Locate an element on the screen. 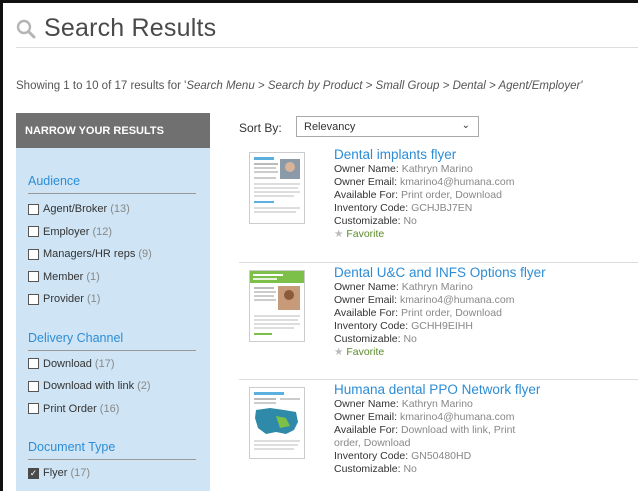 Image resolution: width=638 pixels, height=491 pixels. facet-member: Member (1) is located at coordinates (119, 277).